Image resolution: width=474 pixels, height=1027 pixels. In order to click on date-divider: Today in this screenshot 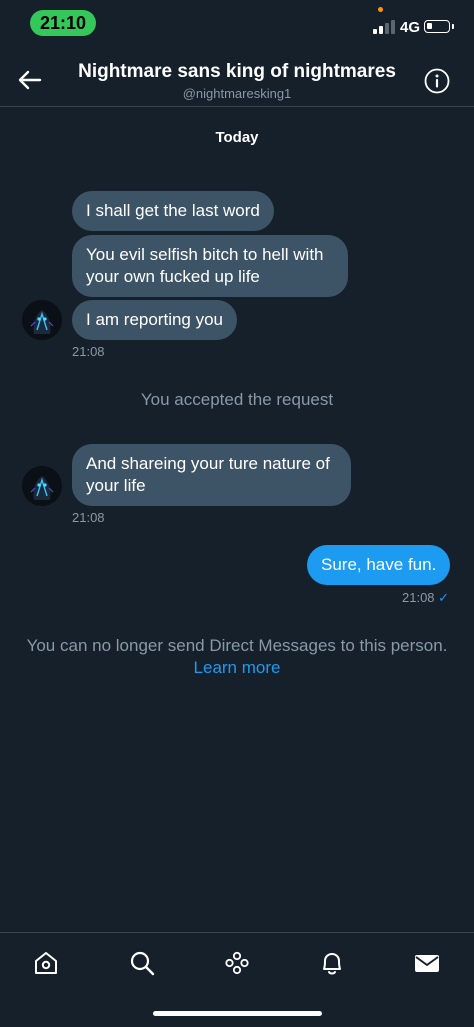, I will do `click(237, 137)`.